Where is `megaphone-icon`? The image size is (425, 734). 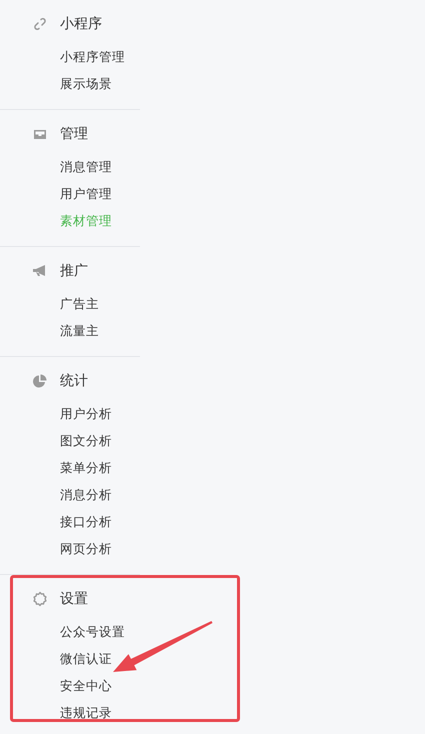 megaphone-icon is located at coordinates (40, 271).